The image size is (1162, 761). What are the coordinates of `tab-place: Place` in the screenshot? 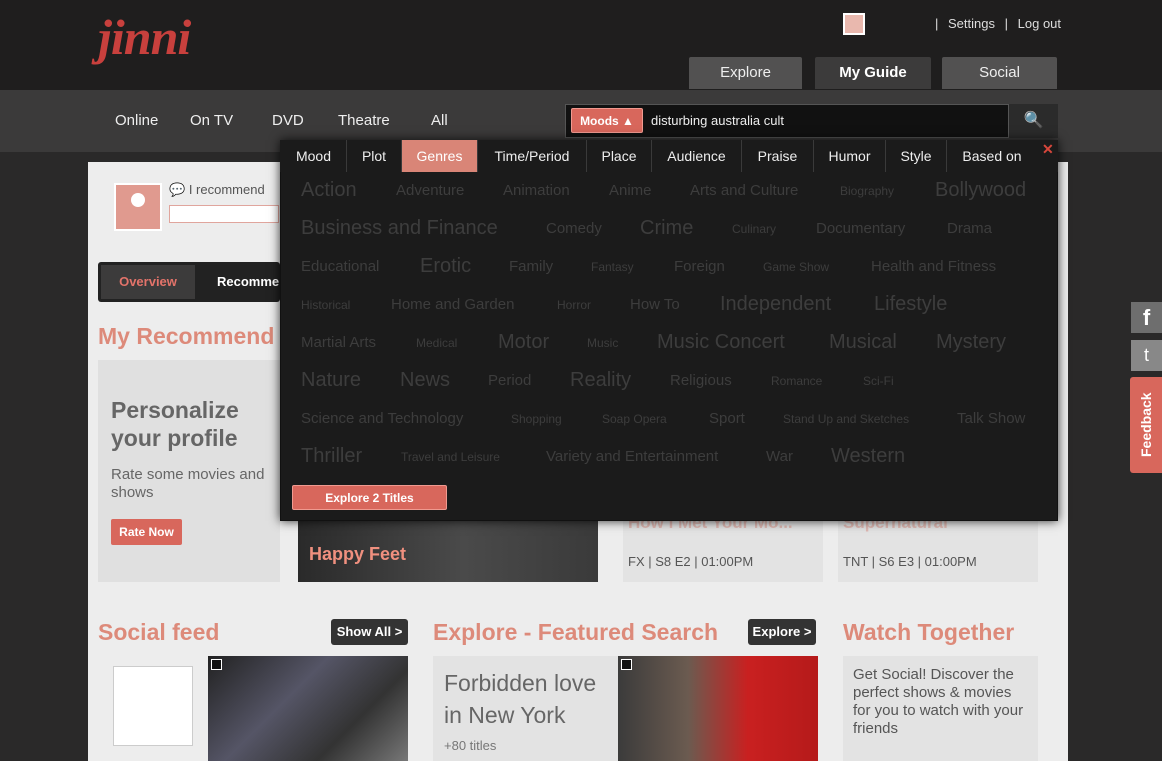 It's located at (619, 156).